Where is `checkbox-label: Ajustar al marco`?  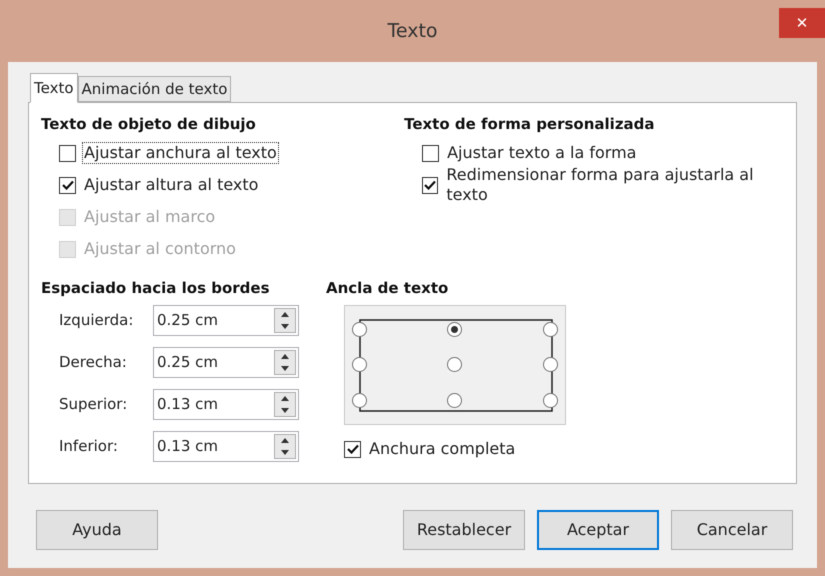
checkbox-label: Ajustar al marco is located at coordinates (149, 217).